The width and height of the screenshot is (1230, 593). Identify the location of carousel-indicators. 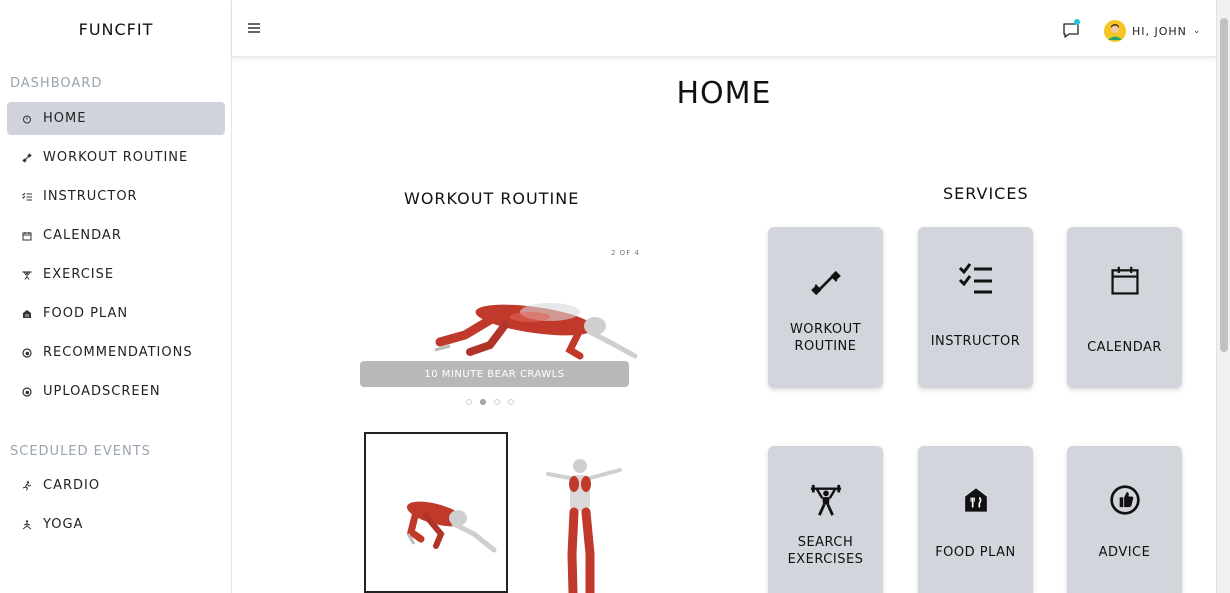
(490, 402).